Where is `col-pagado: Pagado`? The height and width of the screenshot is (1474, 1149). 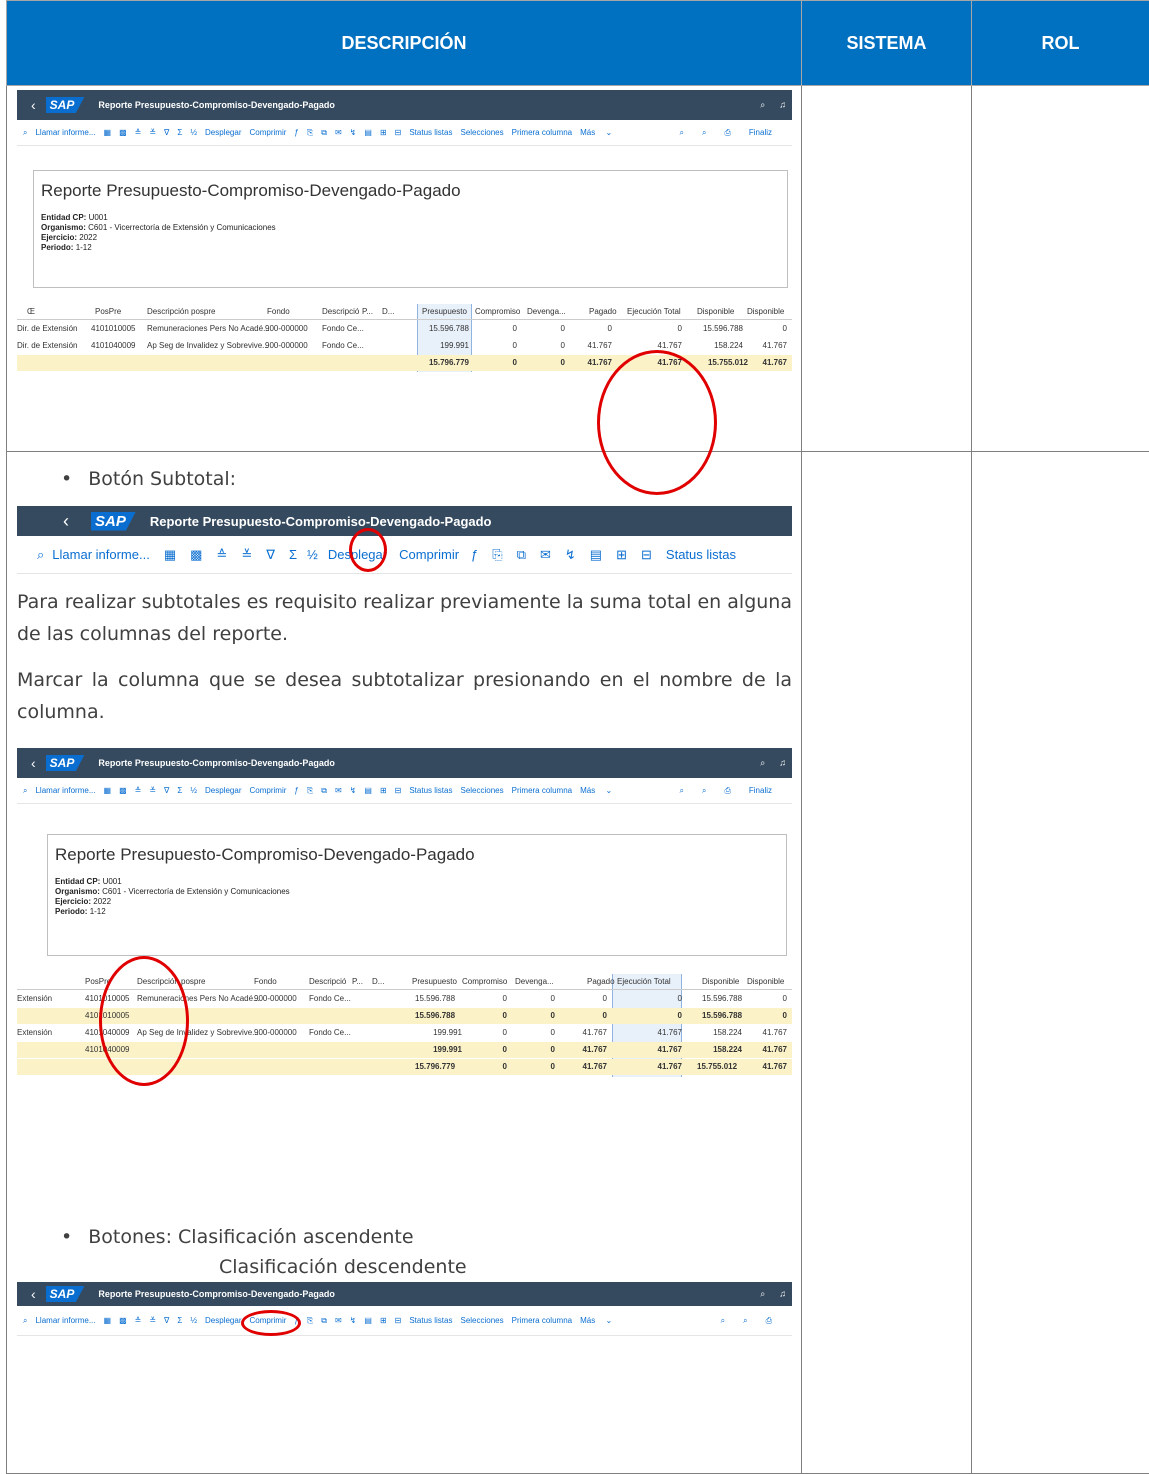
col-pagado: Pagado is located at coordinates (601, 981).